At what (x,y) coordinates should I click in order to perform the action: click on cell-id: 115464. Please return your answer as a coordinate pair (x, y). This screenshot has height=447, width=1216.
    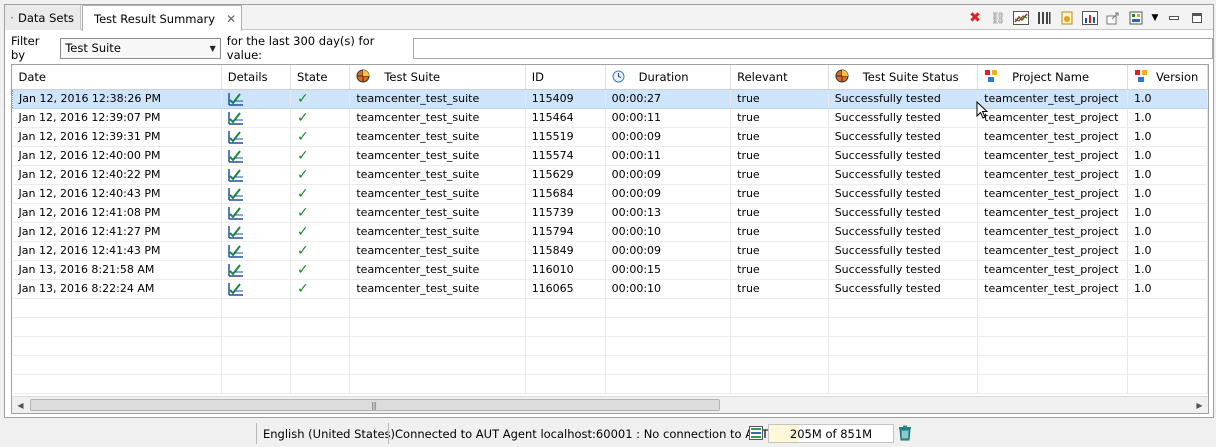
    Looking at the image, I should click on (565, 118).